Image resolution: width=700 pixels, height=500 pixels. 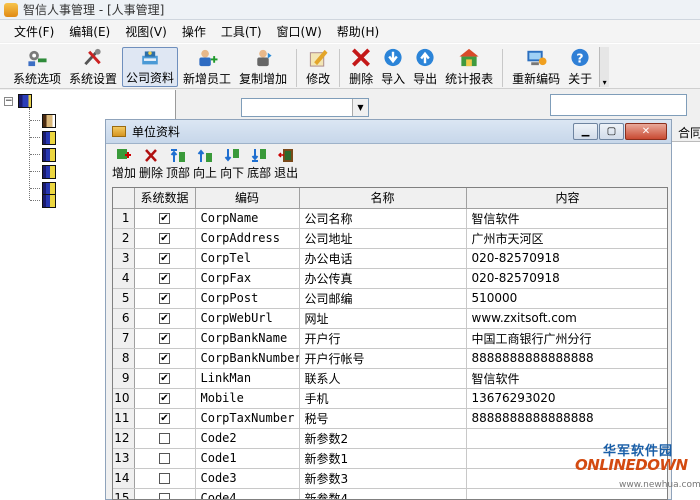 I want to click on about-button: ? 关于, so click(x=580, y=67).